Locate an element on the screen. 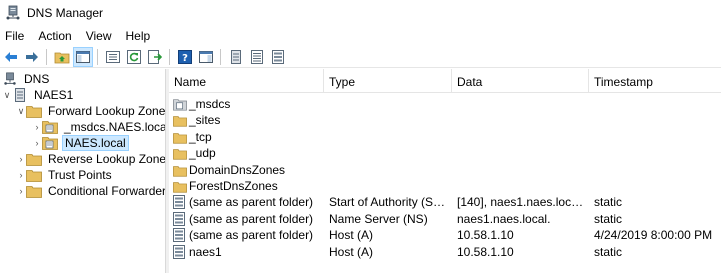 This screenshot has width=721, height=273. list-icon is located at coordinates (113, 56).